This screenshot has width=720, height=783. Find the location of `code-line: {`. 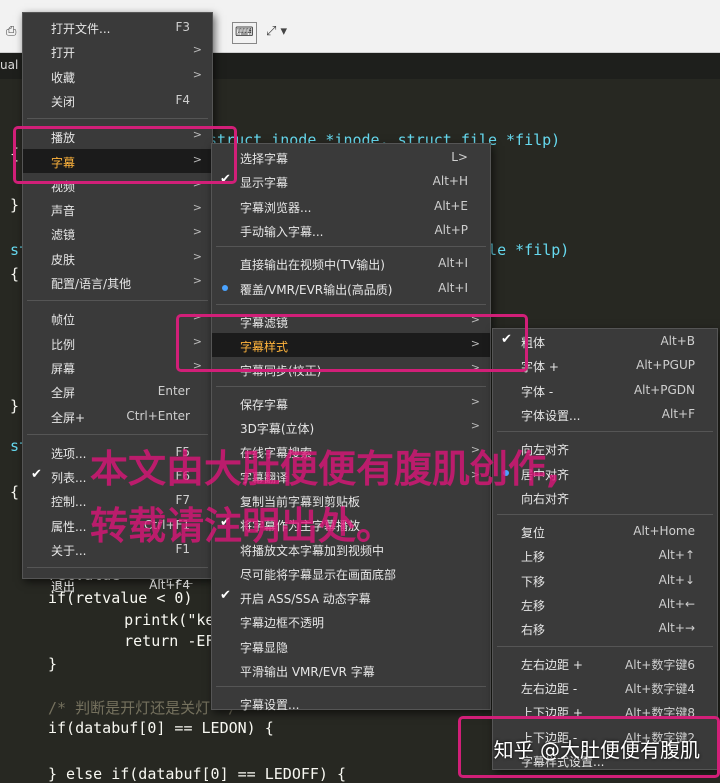

code-line: { is located at coordinates (14, 154).